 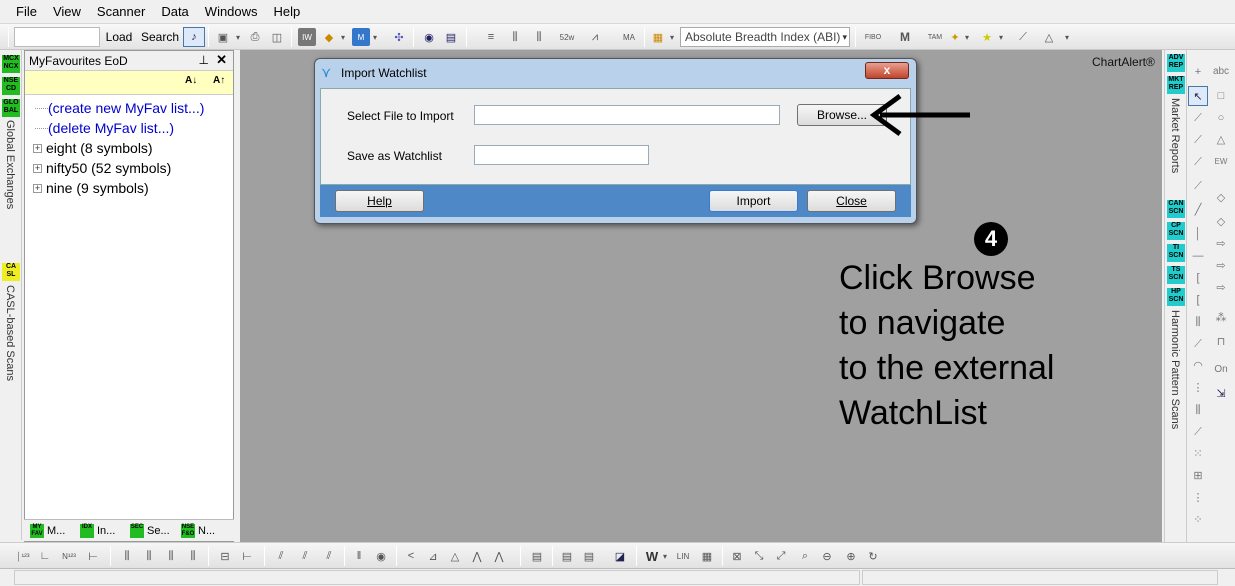 I want to click on help-button: Help, so click(x=379, y=201).